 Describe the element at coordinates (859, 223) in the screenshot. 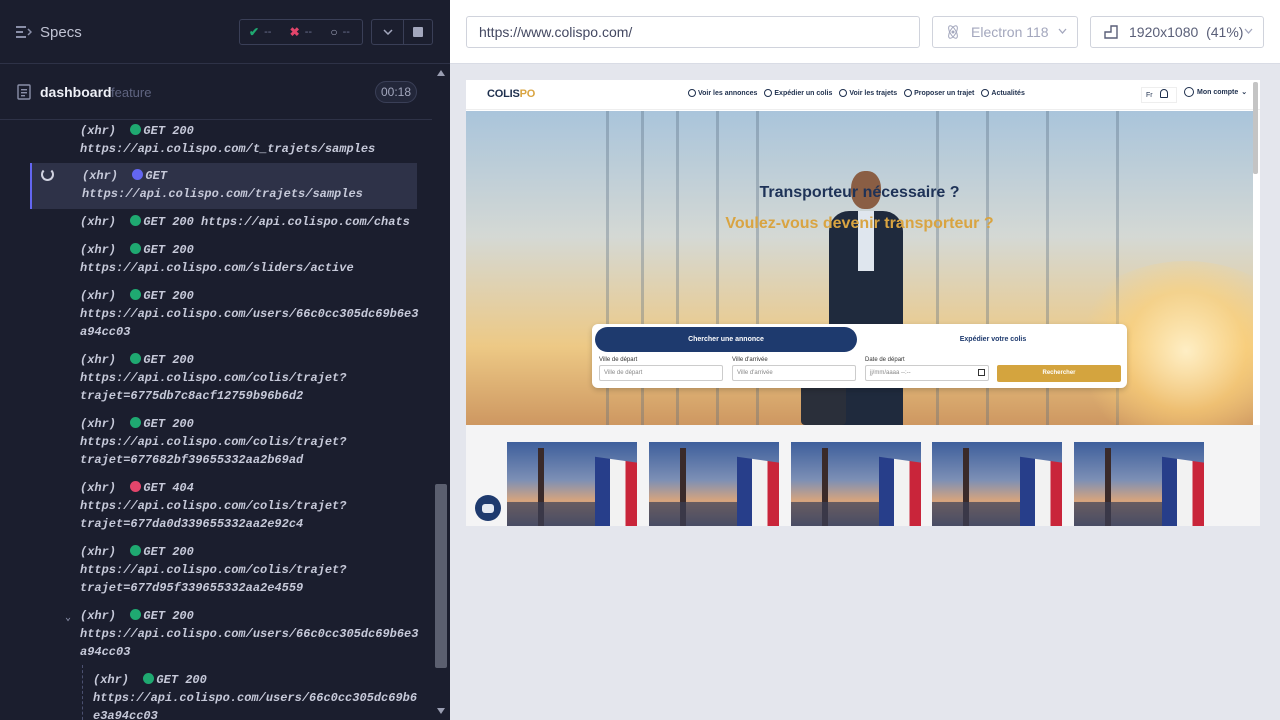

I see `hero-subtitle: Voulez-vous devenir transporteur ?` at that location.